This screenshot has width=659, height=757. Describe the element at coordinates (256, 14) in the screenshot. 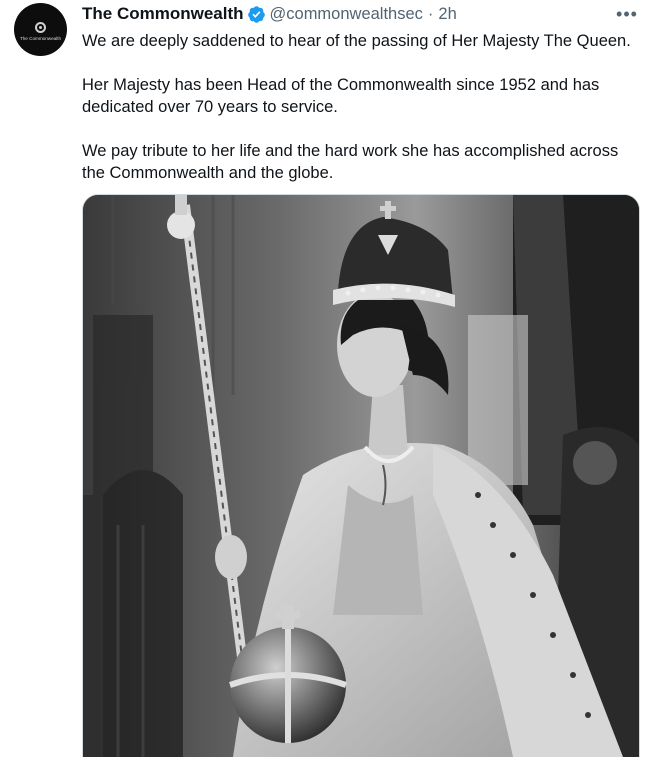

I see `verified-badge-icon` at that location.